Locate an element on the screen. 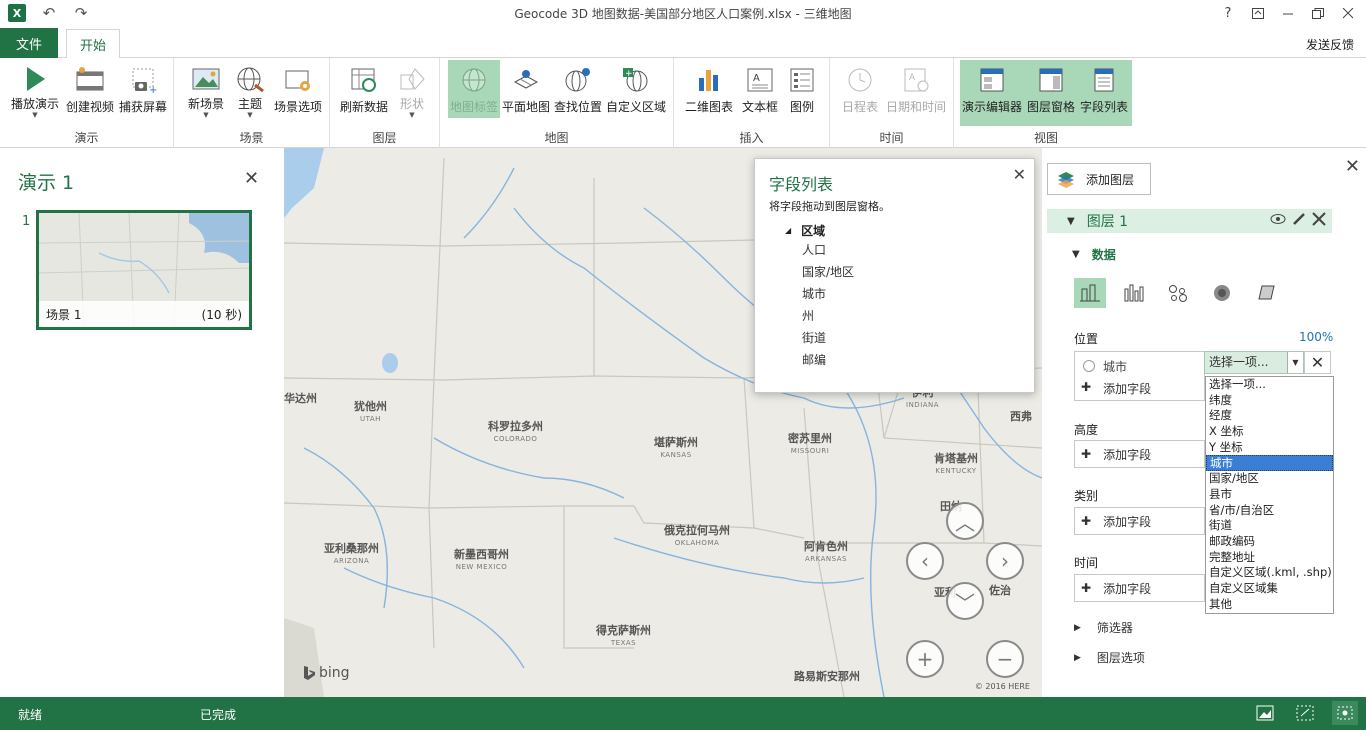  region-icon is located at coordinates (1266, 293).